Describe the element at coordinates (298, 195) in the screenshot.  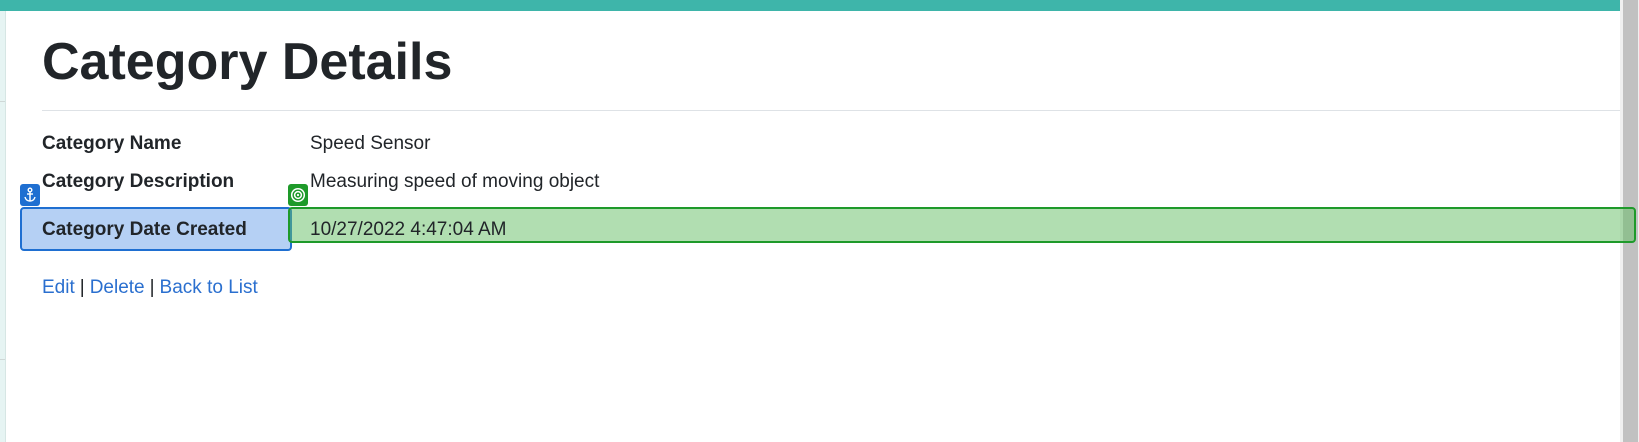
I see `target-icon` at that location.